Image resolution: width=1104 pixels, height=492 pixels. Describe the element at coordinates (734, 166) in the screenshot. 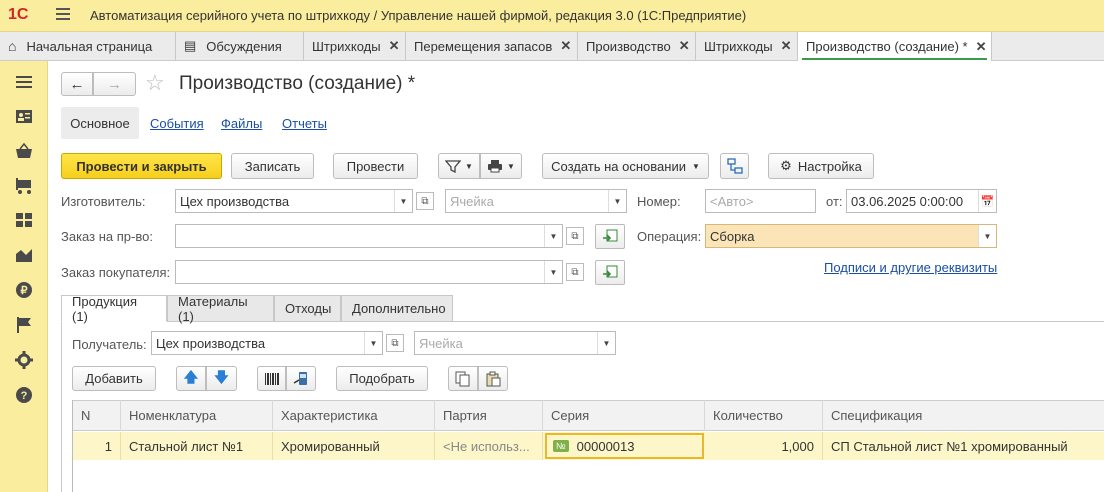

I see `structure-button` at that location.